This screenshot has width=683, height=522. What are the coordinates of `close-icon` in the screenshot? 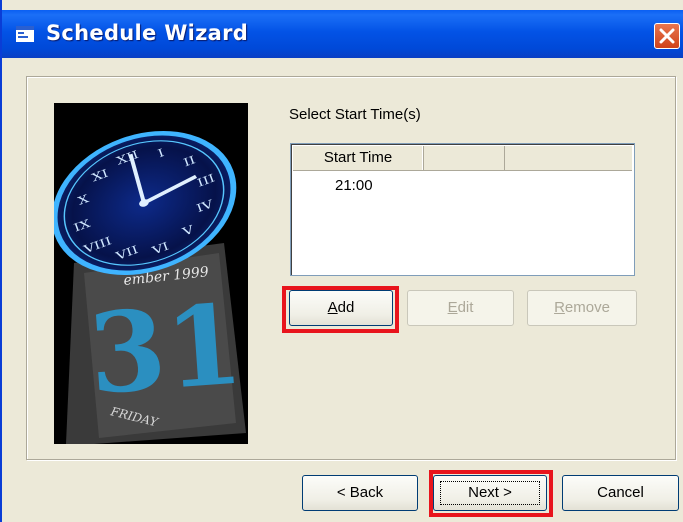 It's located at (667, 36).